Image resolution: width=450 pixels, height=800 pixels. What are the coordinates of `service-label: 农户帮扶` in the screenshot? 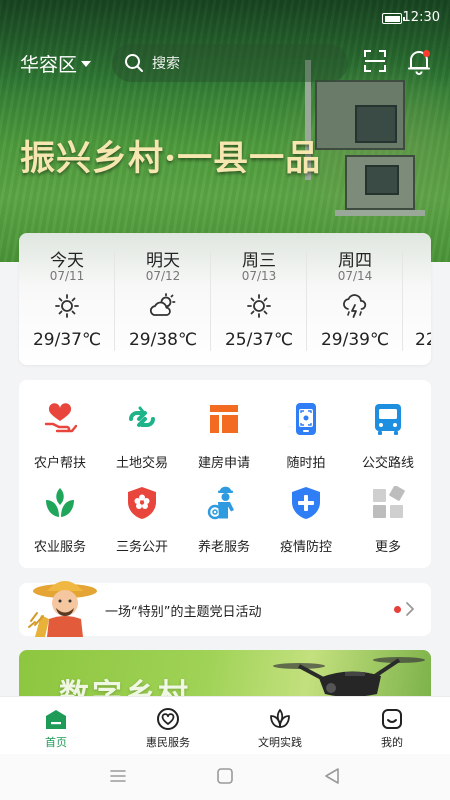 It's located at (59, 463).